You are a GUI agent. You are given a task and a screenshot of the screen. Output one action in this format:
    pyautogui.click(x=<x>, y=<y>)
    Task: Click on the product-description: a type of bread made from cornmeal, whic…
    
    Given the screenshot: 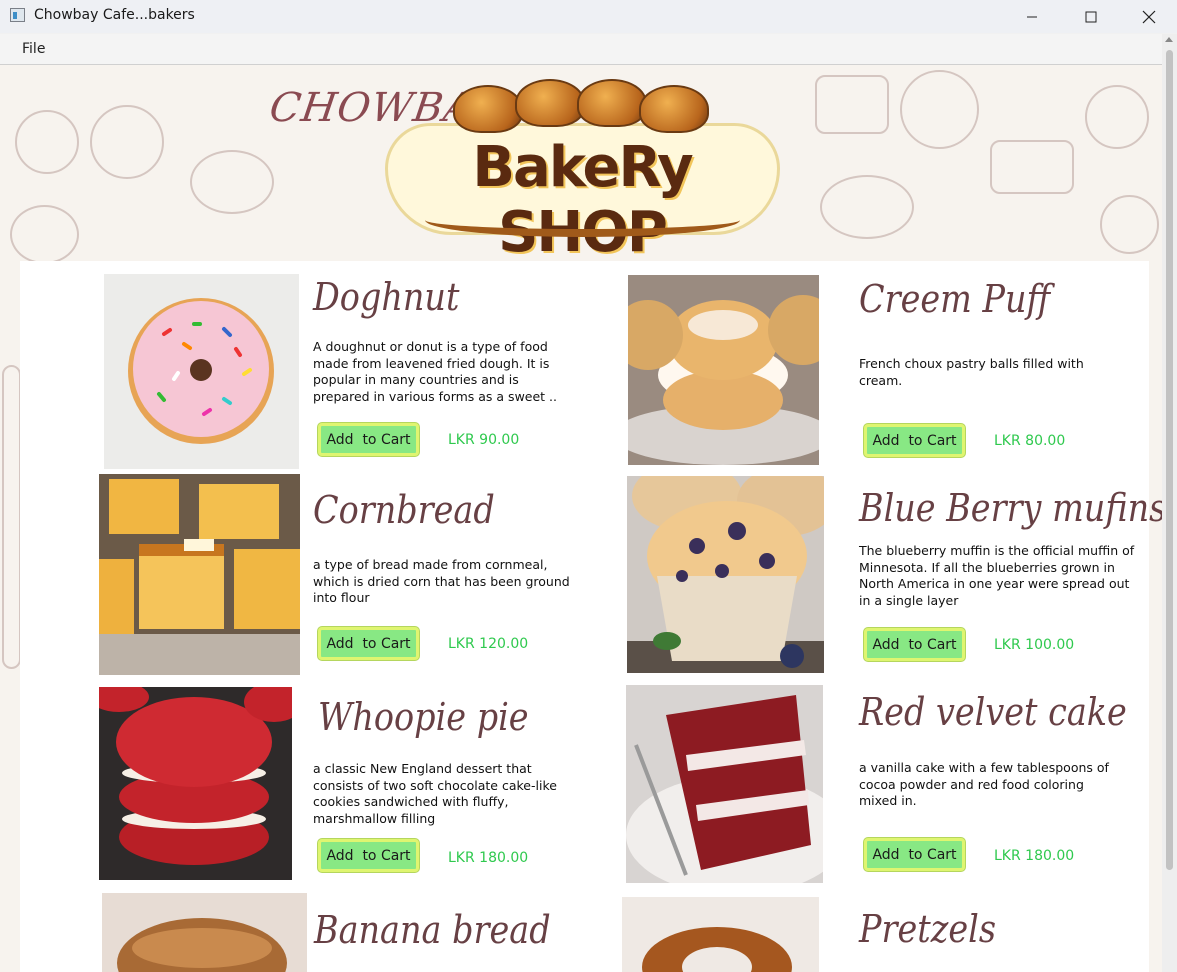 What is the action you would take?
    pyautogui.click(x=441, y=581)
    